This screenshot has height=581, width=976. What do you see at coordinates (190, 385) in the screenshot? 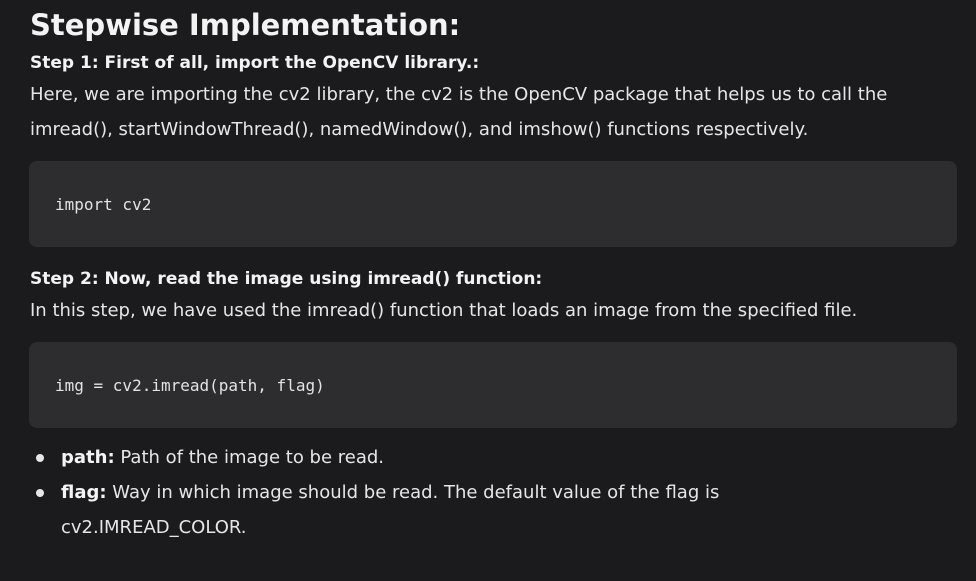
I see `step-2-code: img = cv2.imread(path, flag)` at bounding box center [190, 385].